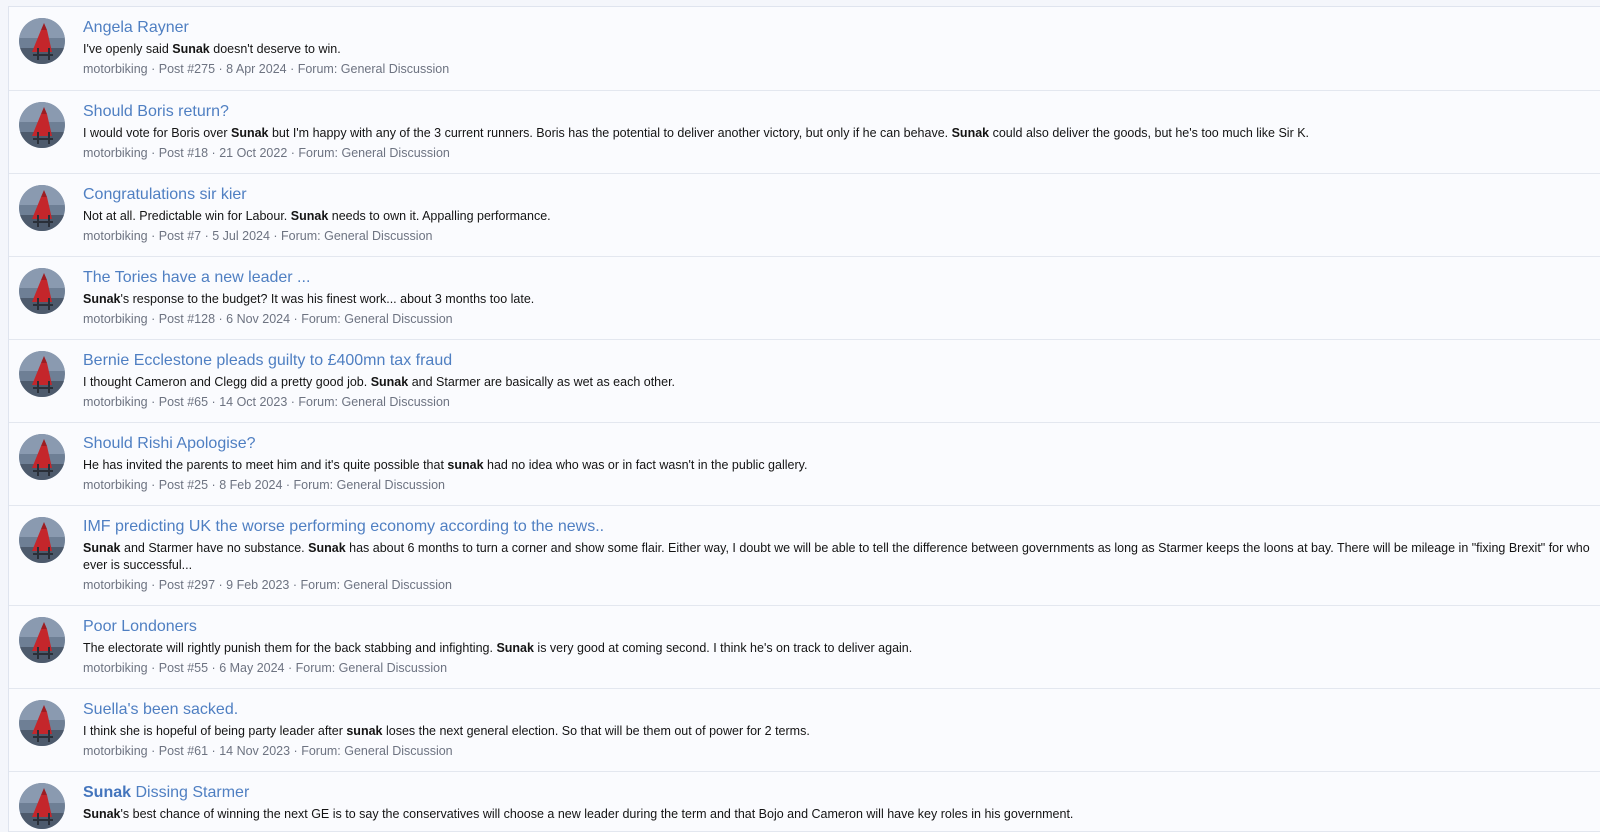 The height and width of the screenshot is (832, 1600). What do you see at coordinates (840, 443) in the screenshot?
I see `result-title-link: Should Rishi Apologise?` at bounding box center [840, 443].